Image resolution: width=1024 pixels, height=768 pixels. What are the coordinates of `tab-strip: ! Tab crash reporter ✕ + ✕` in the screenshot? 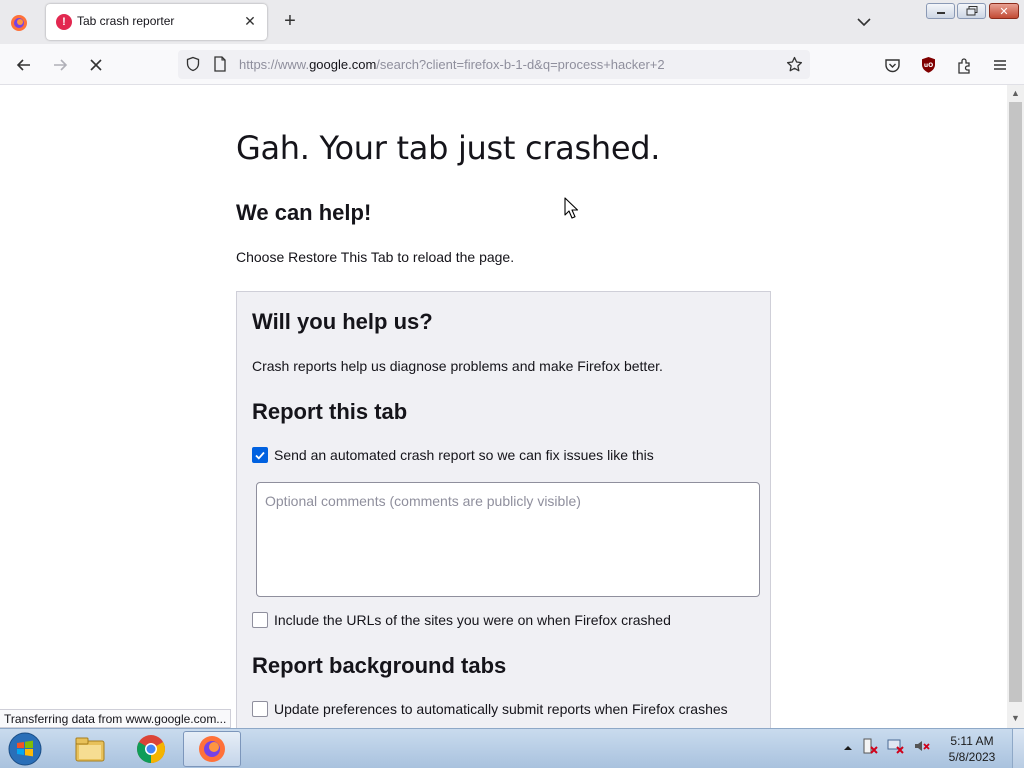 It's located at (512, 22).